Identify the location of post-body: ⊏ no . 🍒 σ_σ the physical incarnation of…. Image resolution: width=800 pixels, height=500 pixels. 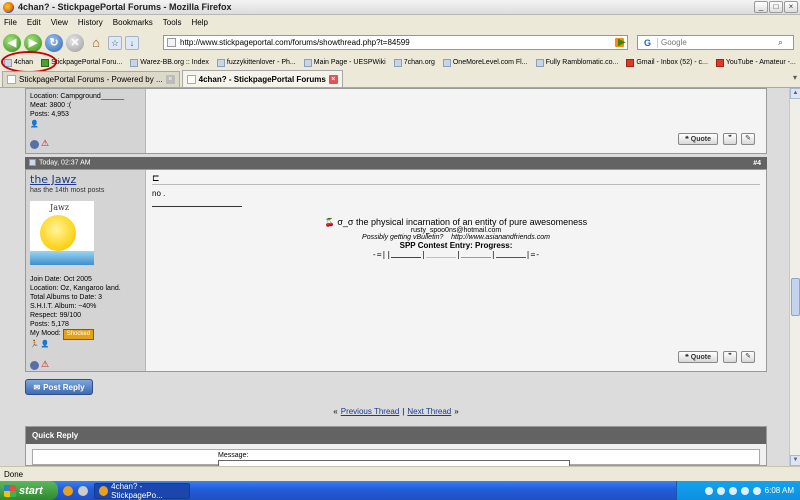
(456, 216).